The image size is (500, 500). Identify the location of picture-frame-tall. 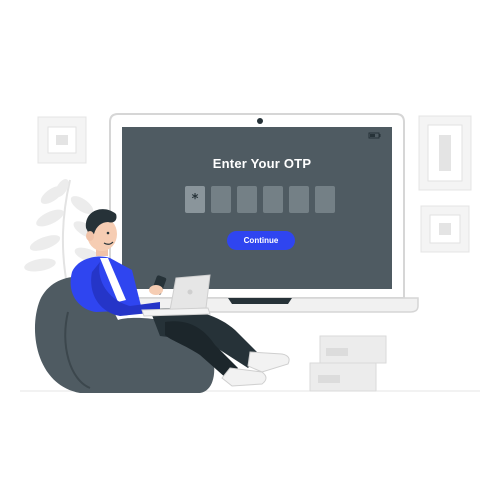
(445, 153).